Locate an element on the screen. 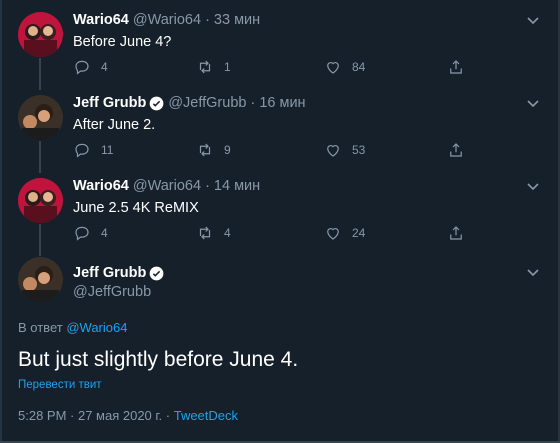  like-count: 24 is located at coordinates (359, 233).